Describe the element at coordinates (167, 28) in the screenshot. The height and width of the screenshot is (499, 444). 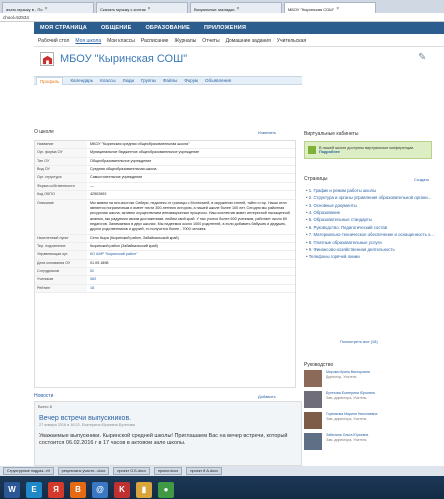
I see `topnav-education: ОБРАЗОВАНИЕ` at that location.